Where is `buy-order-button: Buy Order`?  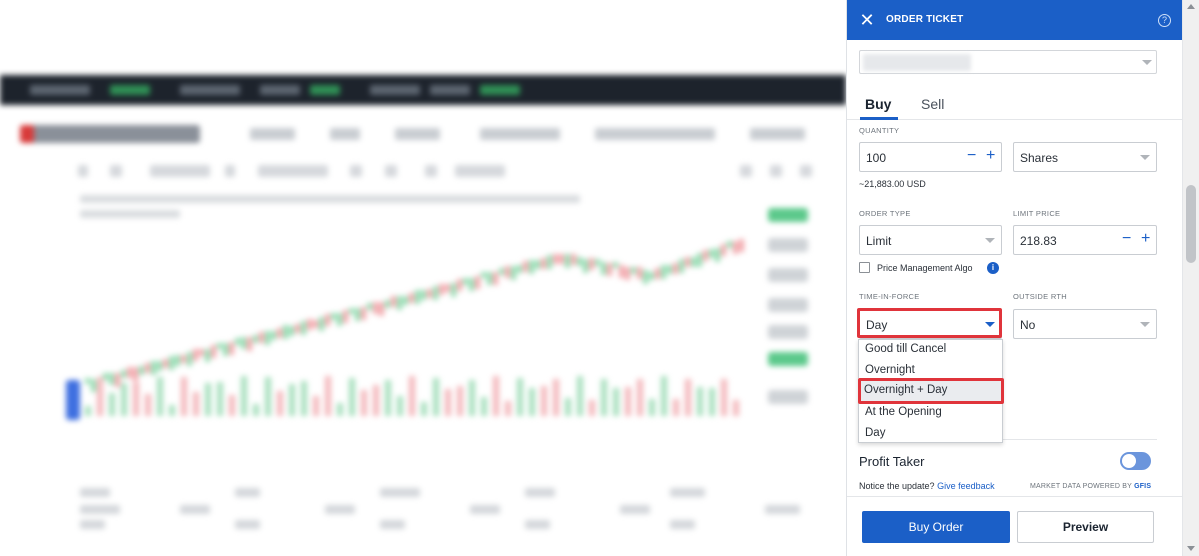 buy-order-button: Buy Order is located at coordinates (936, 527).